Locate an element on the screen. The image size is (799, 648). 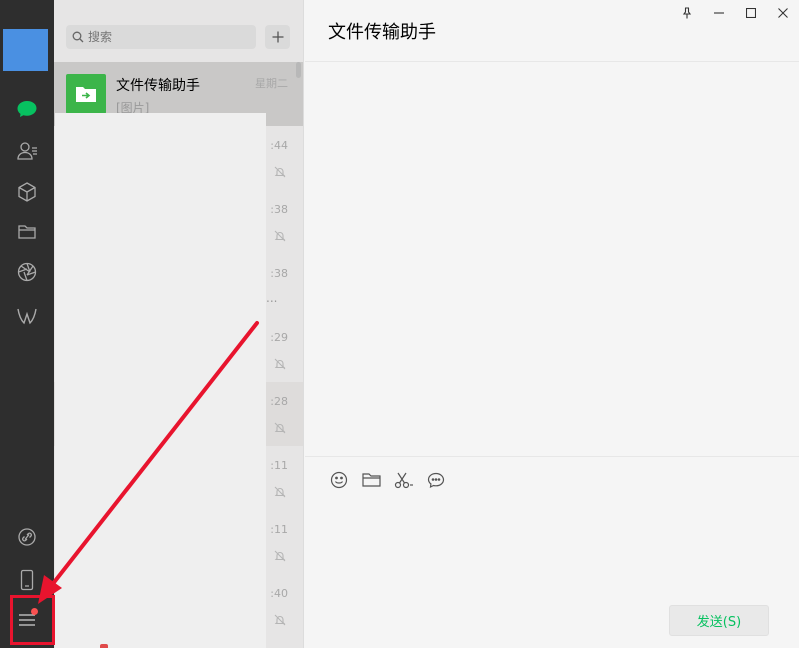
emoji-button is located at coordinates (339, 480).